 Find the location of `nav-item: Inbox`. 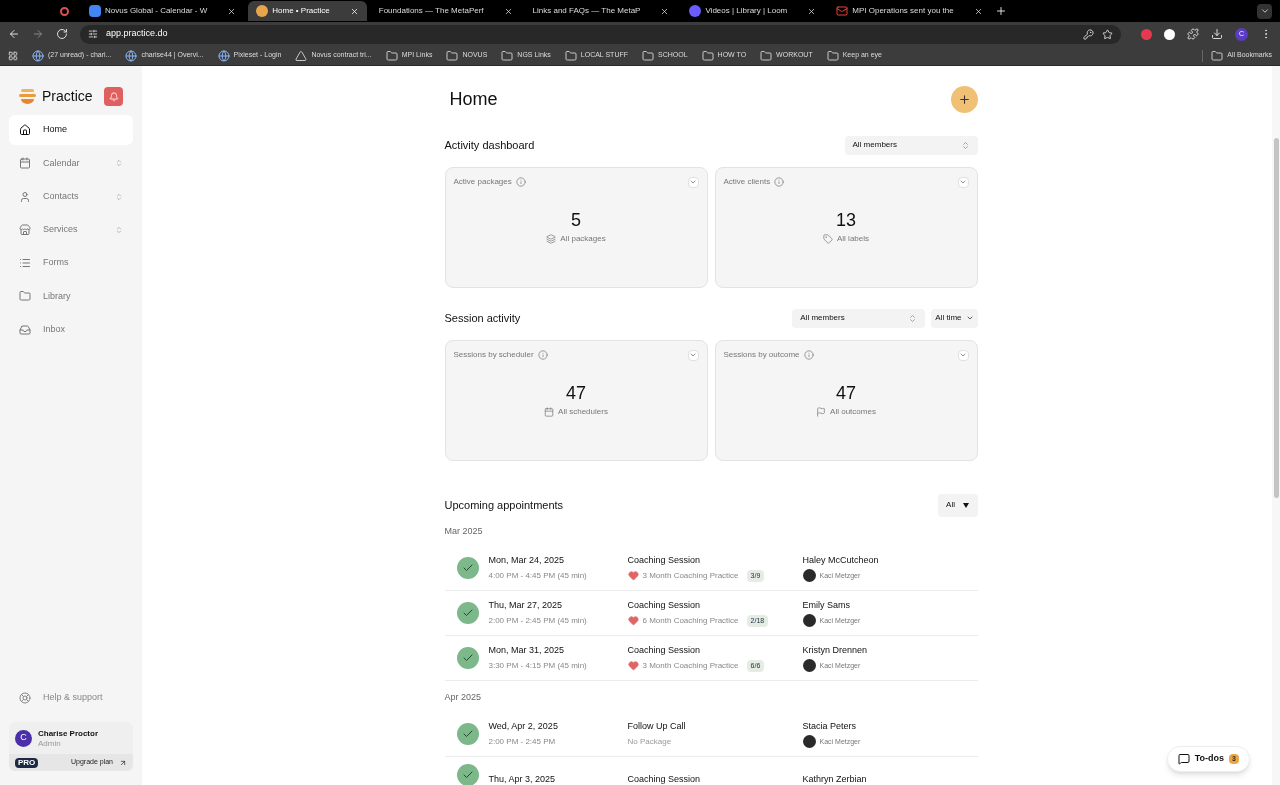

nav-item: Inbox is located at coordinates (71, 329).